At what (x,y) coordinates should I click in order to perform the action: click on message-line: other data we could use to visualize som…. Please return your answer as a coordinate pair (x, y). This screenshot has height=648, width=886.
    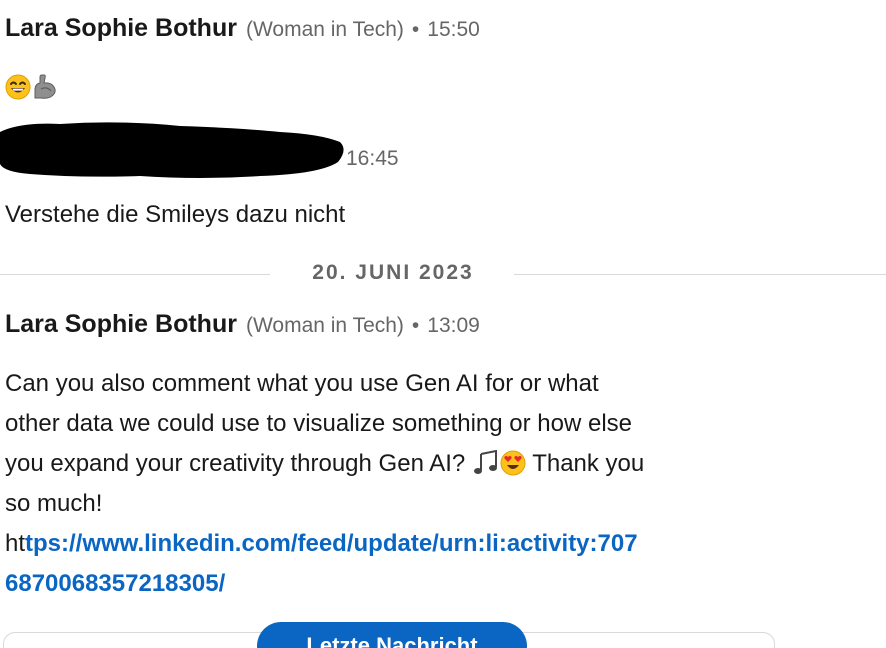
    Looking at the image, I should click on (319, 423).